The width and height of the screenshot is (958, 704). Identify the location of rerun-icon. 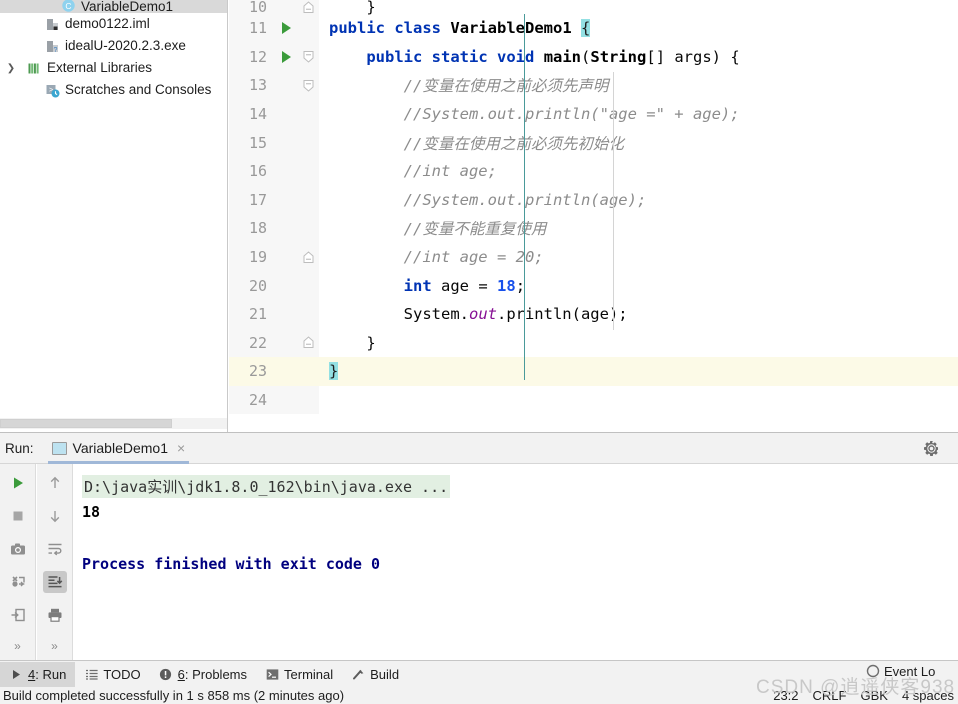
(18, 483).